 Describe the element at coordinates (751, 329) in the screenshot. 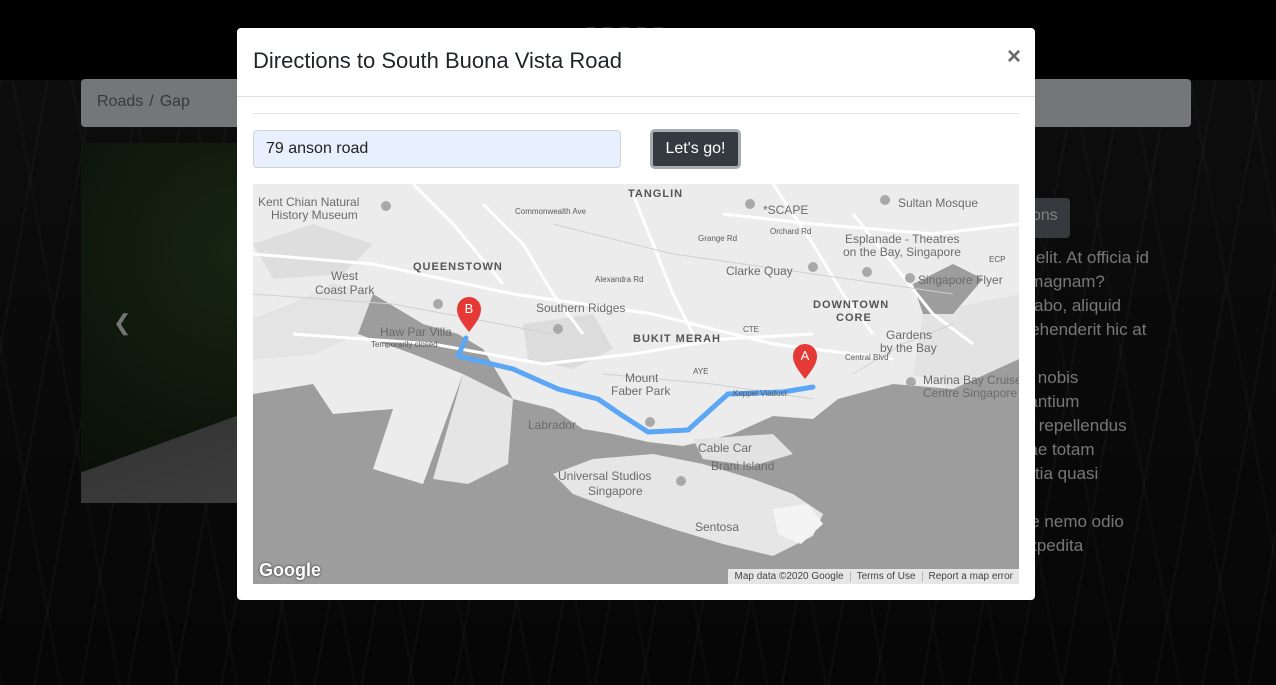

I see `map-place-label: CTE` at that location.